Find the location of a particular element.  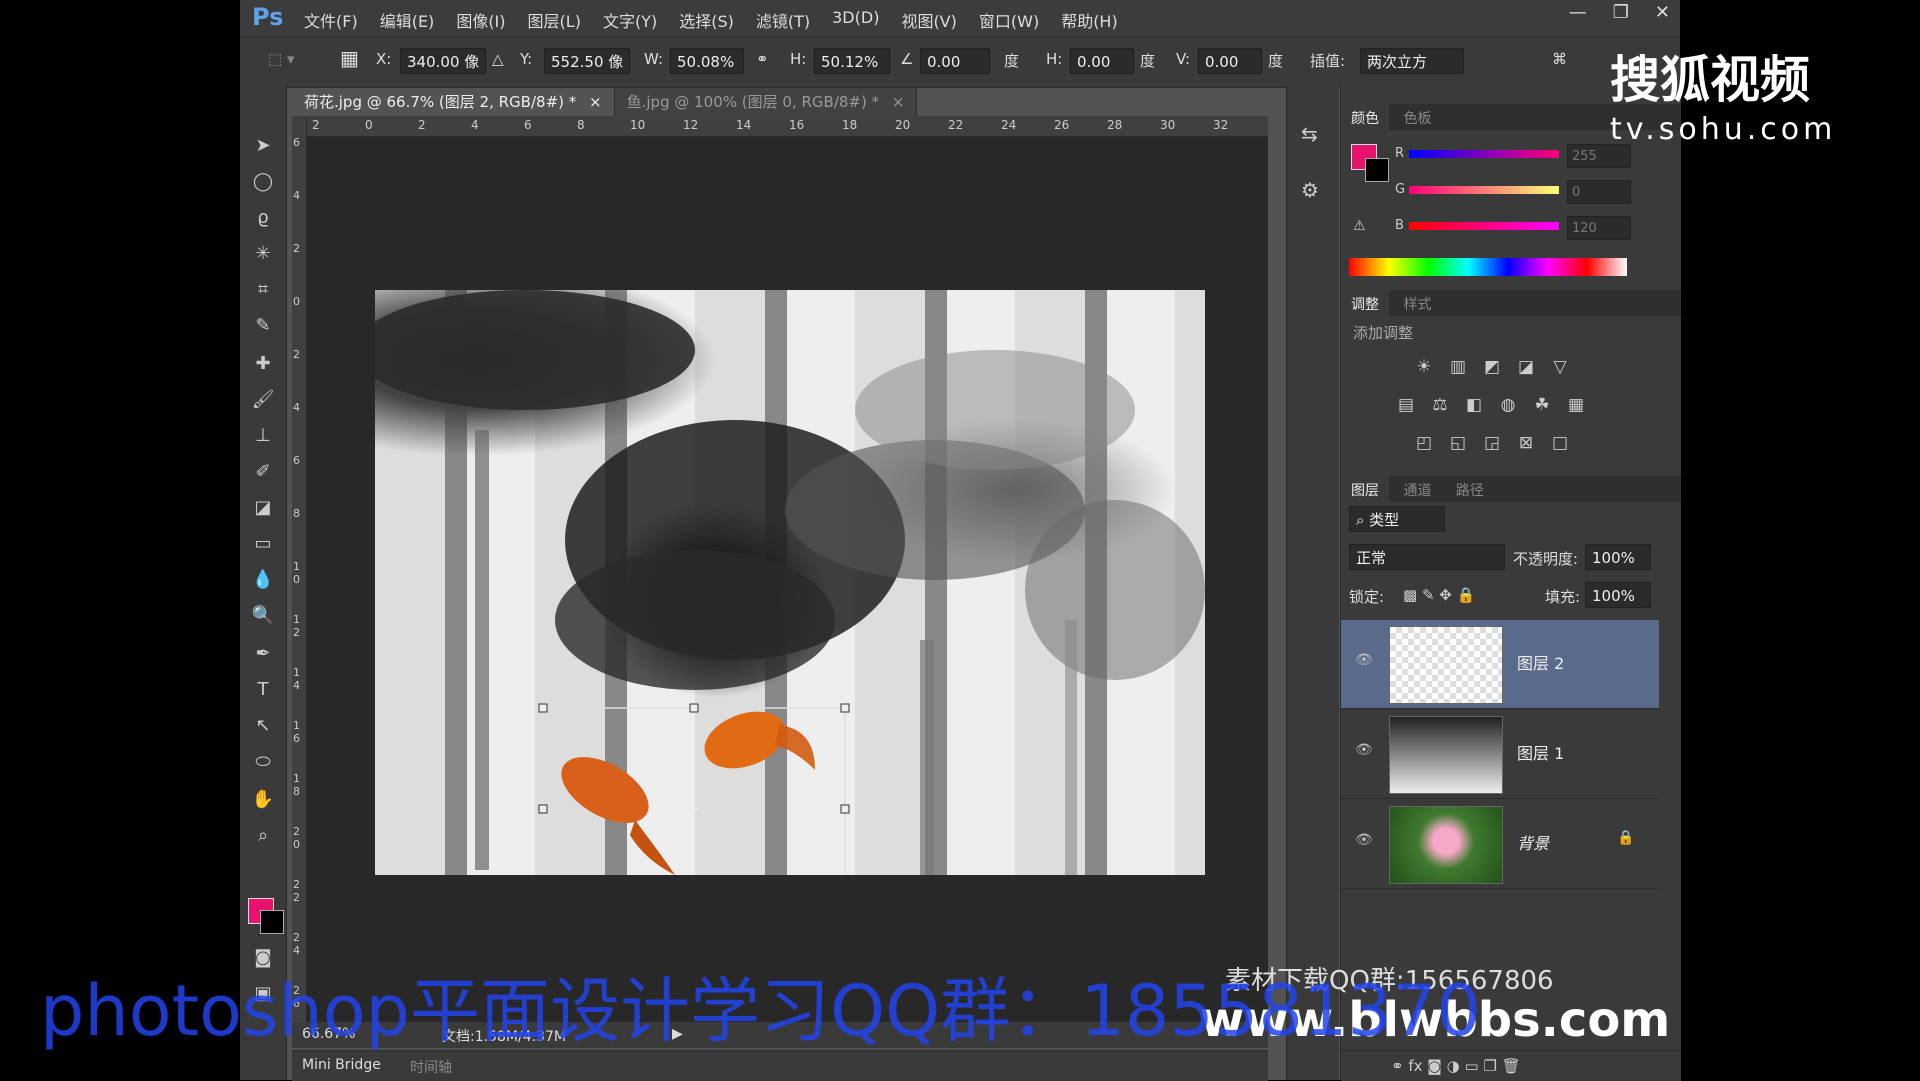

tab-color: 颜色 is located at coordinates (1365, 118).